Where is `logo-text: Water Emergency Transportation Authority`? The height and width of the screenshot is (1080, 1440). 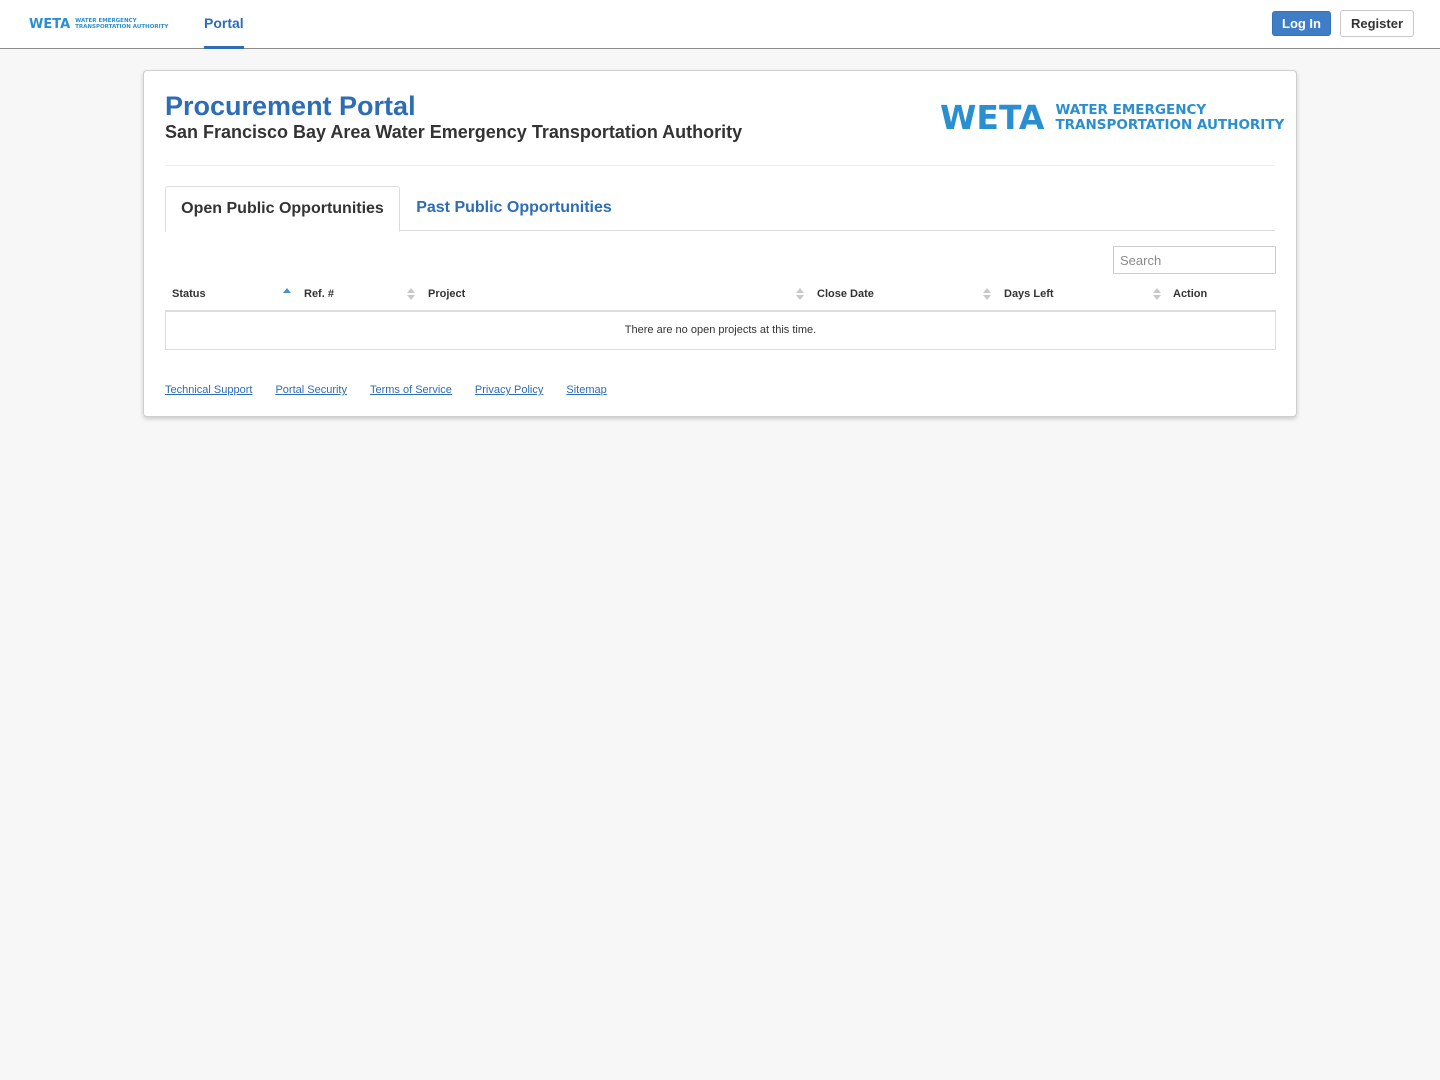
logo-text: Water Emergency Transportation Authority is located at coordinates (121, 24).